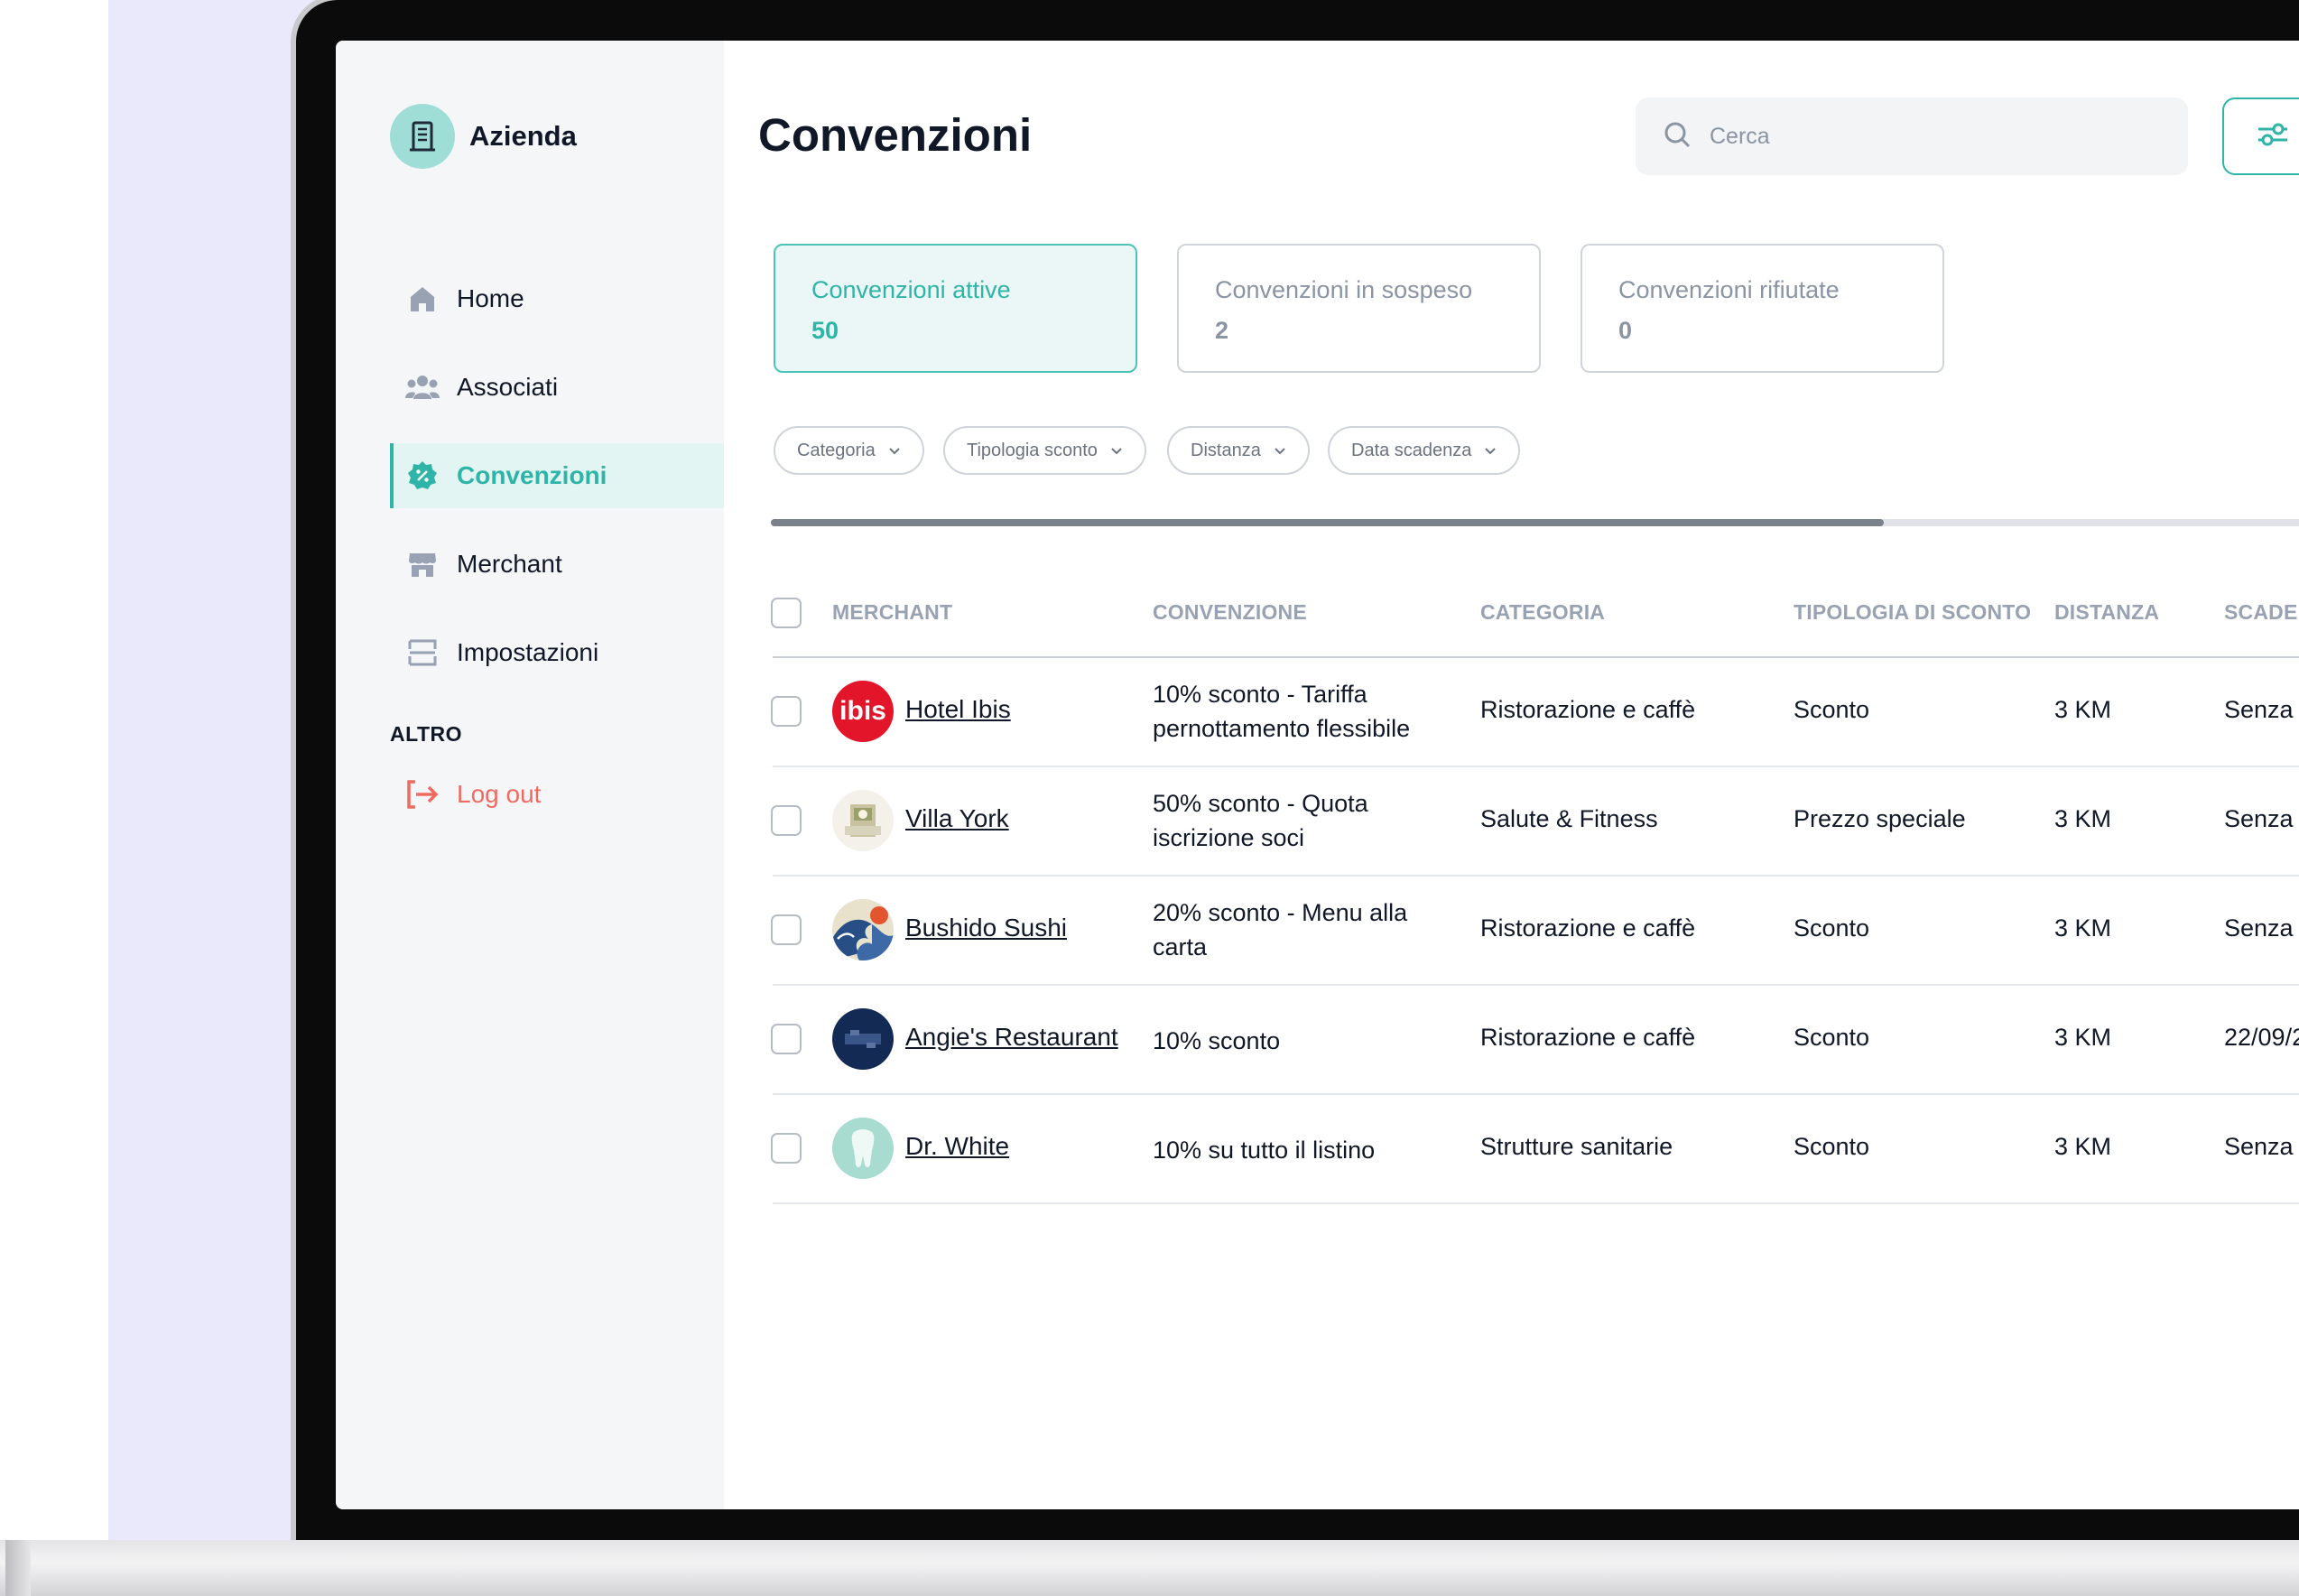 The height and width of the screenshot is (1596, 2299). I want to click on stat-card-attive: Convenzioni attive 50, so click(955, 308).